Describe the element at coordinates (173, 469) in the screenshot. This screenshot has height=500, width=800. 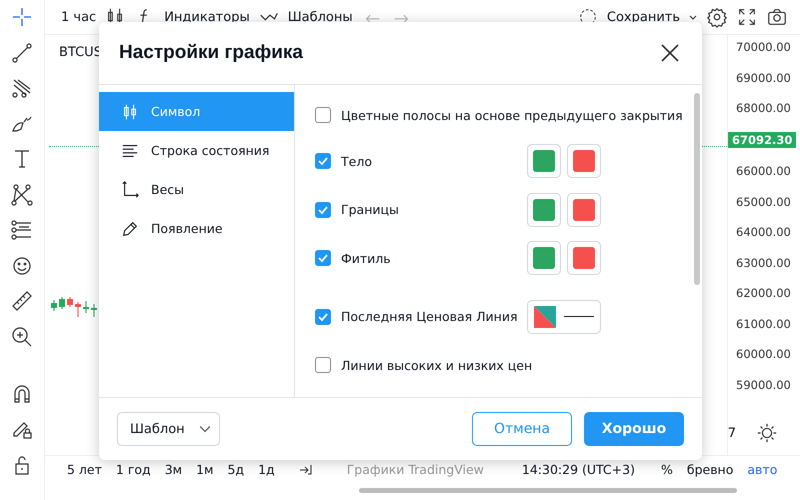
I see `range-button: 3м` at that location.